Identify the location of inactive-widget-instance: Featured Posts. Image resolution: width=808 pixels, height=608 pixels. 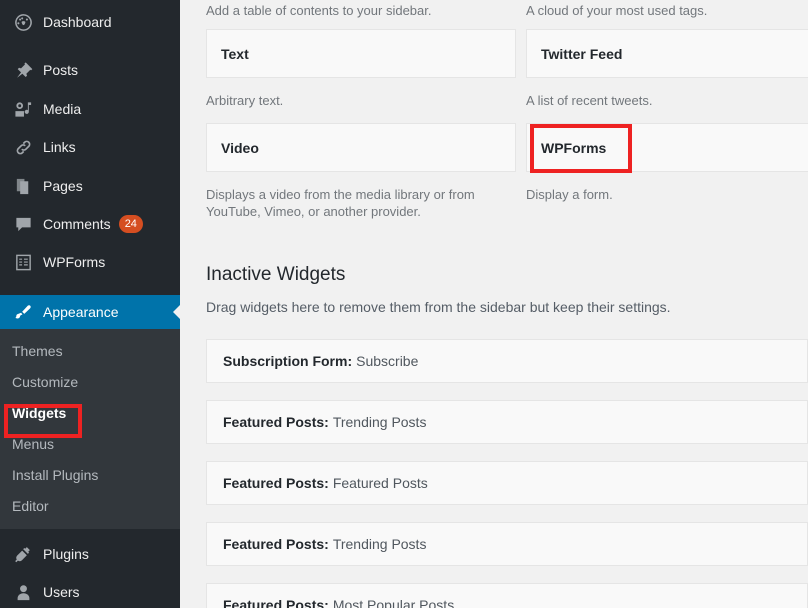
(380, 483).